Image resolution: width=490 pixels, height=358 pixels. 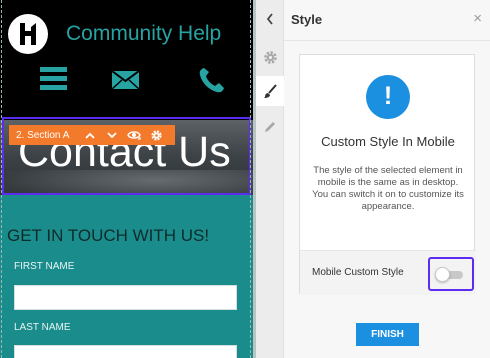 What do you see at coordinates (42, 327) in the screenshot?
I see `last-name-label: LAST NAME` at bounding box center [42, 327].